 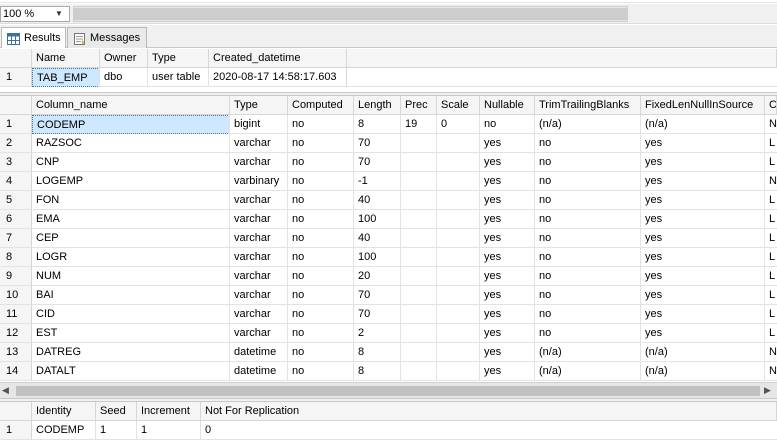 I want to click on grid-cell: -1, so click(x=377, y=181).